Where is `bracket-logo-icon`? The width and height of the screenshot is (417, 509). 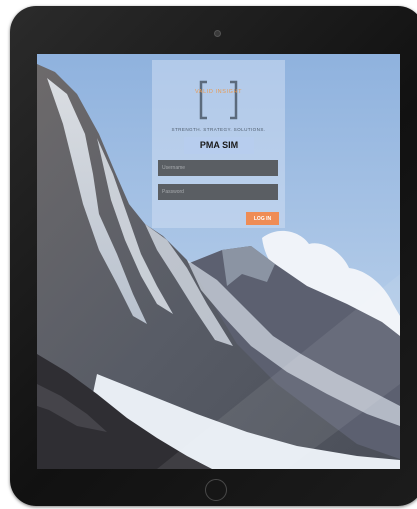 bracket-logo-icon is located at coordinates (218, 100).